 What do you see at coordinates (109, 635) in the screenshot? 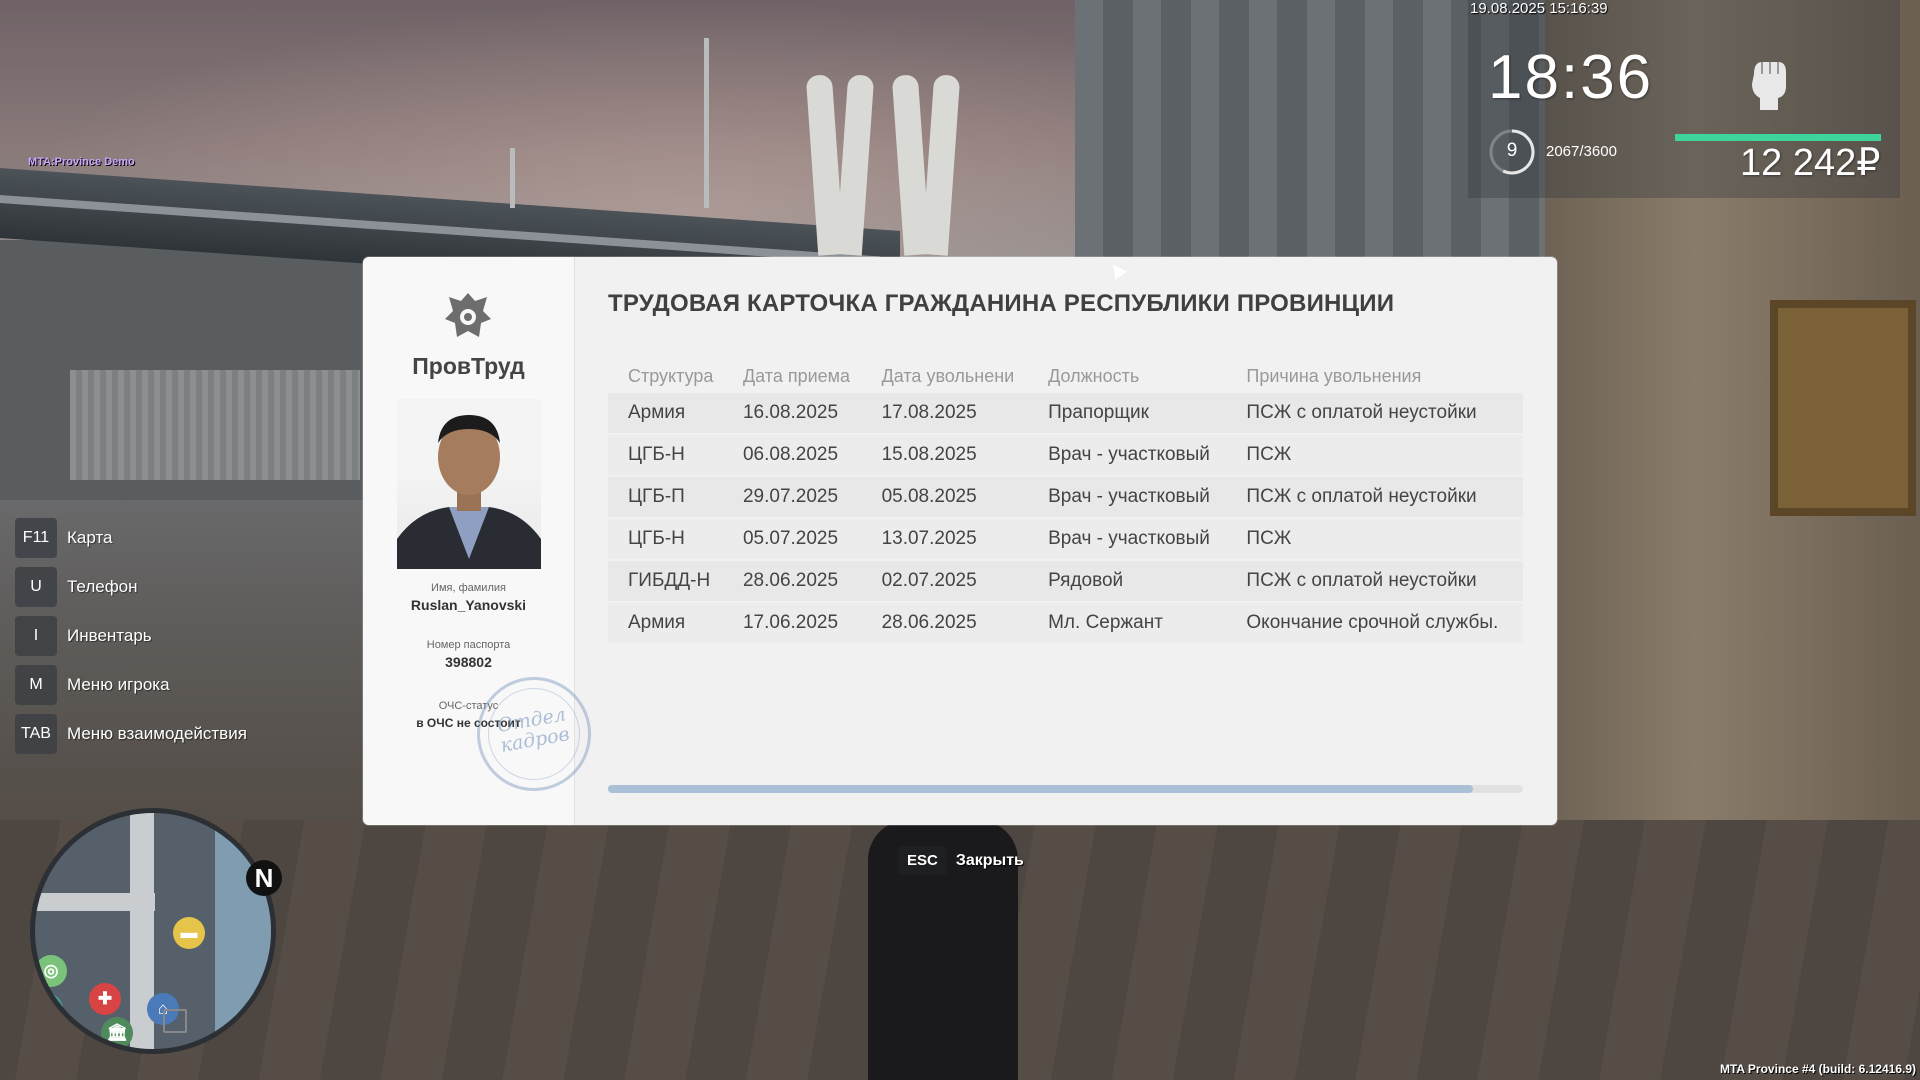
I see `hint-label: Инвентарь` at bounding box center [109, 635].